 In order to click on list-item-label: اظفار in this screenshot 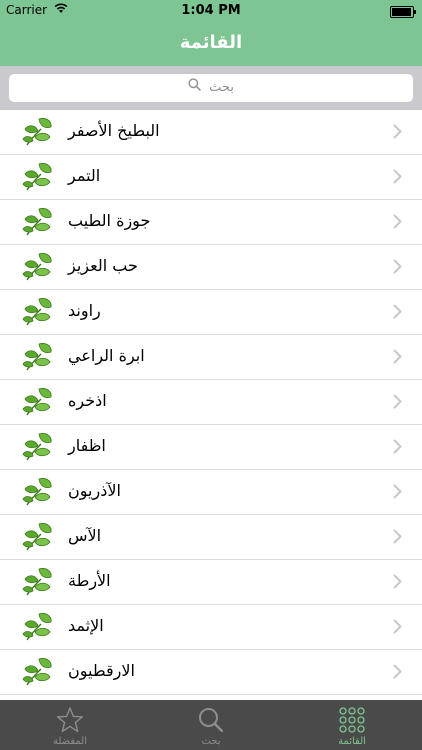, I will do `click(87, 445)`.